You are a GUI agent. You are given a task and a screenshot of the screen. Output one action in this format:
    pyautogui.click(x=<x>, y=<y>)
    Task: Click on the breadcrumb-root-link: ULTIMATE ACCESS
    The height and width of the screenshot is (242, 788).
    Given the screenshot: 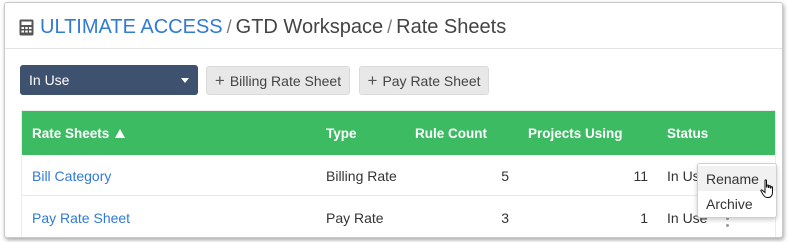 What is the action you would take?
    pyautogui.click(x=131, y=27)
    